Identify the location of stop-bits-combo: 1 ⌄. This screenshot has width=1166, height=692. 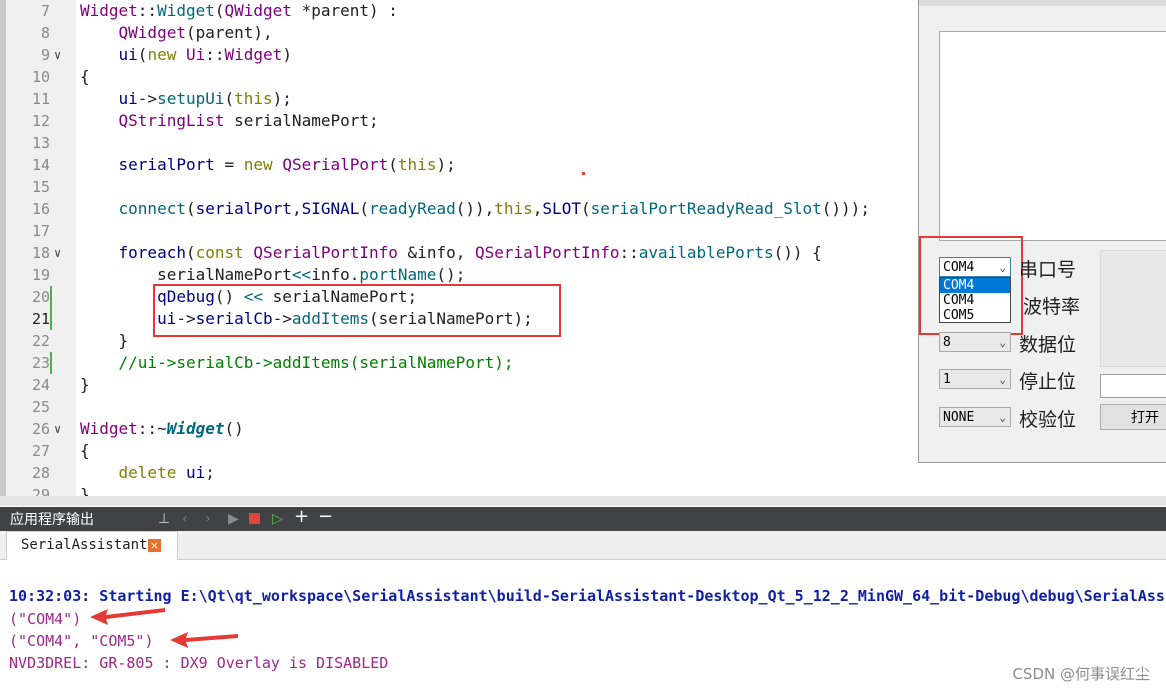
(975, 379).